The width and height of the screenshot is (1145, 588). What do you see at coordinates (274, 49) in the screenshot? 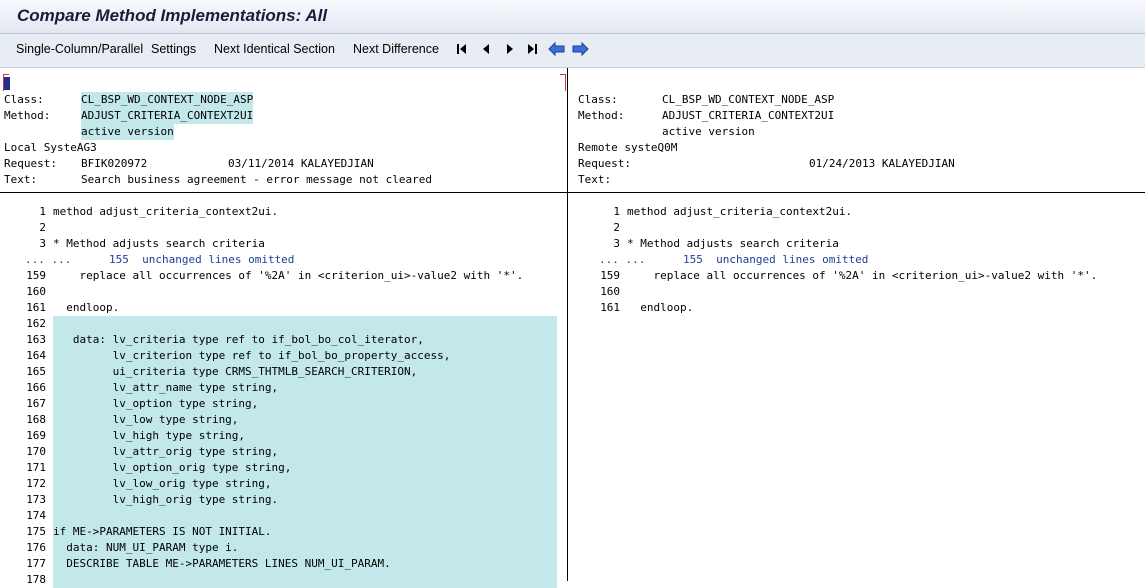
I see `next-identical-section-button: Next Identical Section` at bounding box center [274, 49].